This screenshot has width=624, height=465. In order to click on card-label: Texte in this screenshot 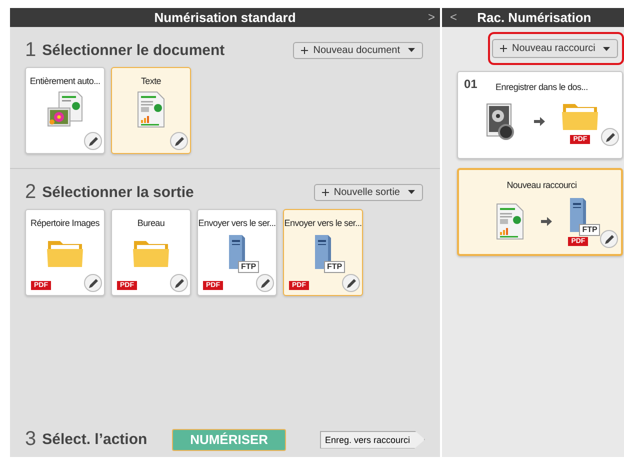, I will do `click(150, 81)`.